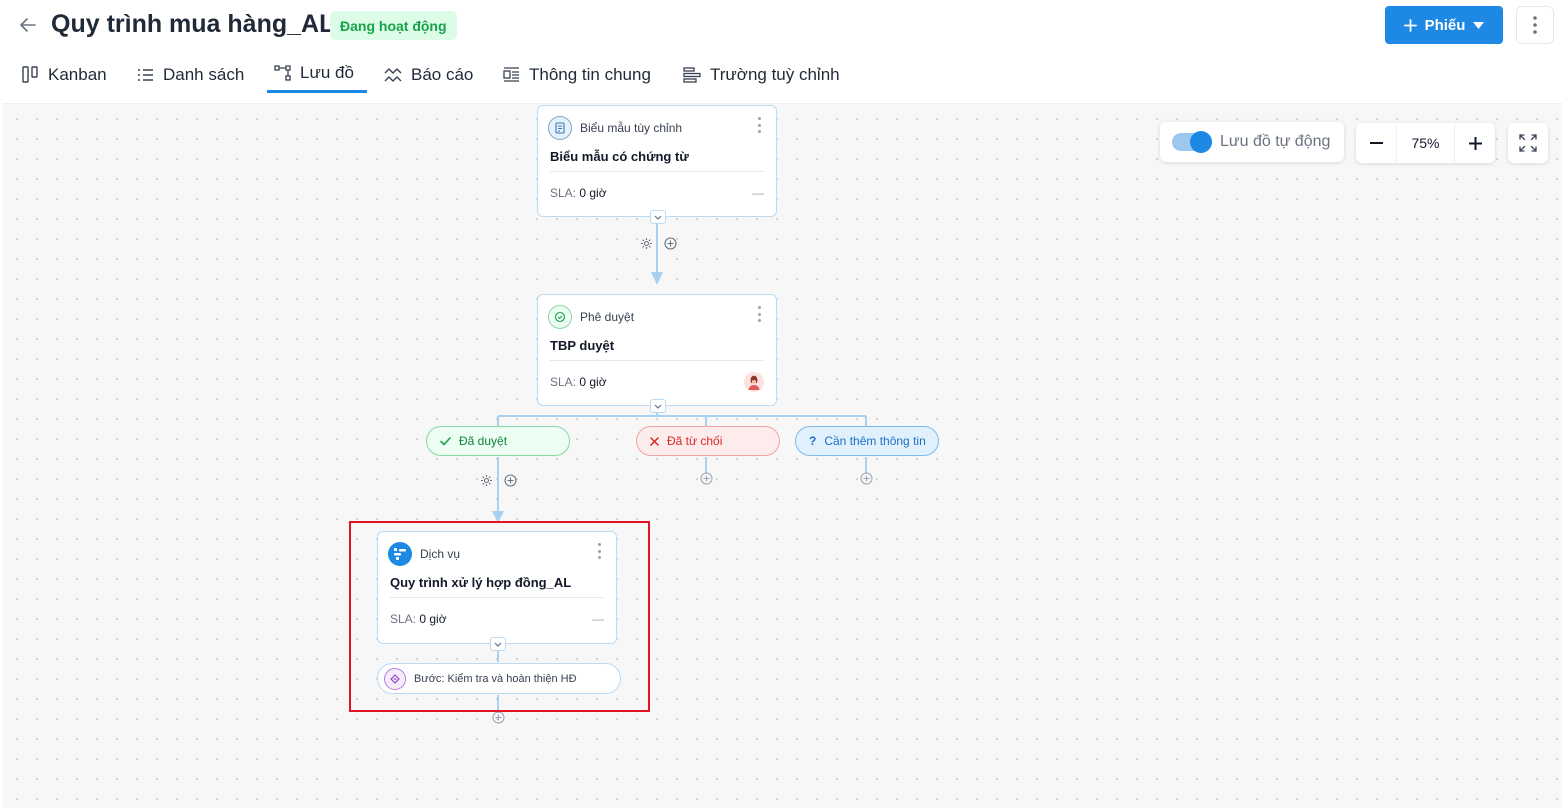 The height and width of the screenshot is (808, 1562). What do you see at coordinates (393, 74) in the screenshot?
I see `report-icon` at bounding box center [393, 74].